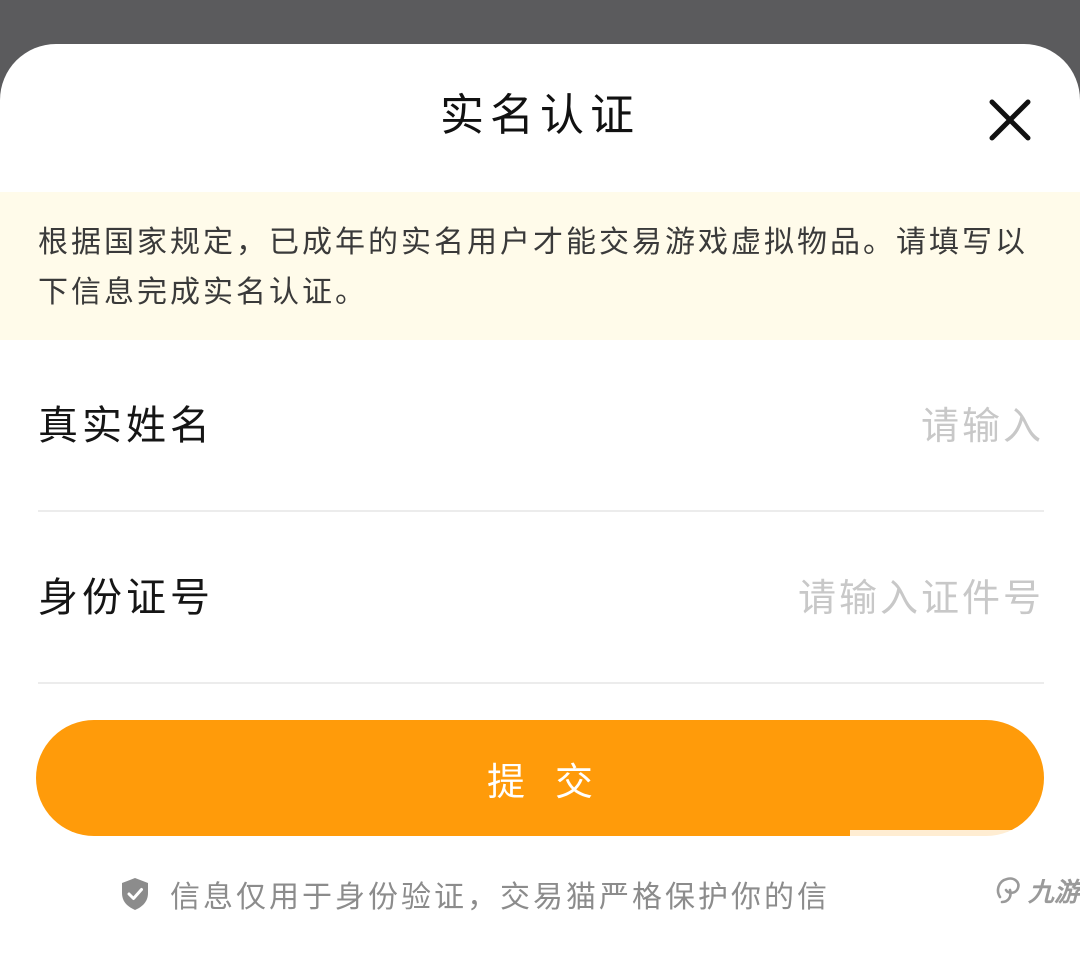 This screenshot has width=1080, height=954. I want to click on jiuyou-logo-icon, so click(1008, 890).